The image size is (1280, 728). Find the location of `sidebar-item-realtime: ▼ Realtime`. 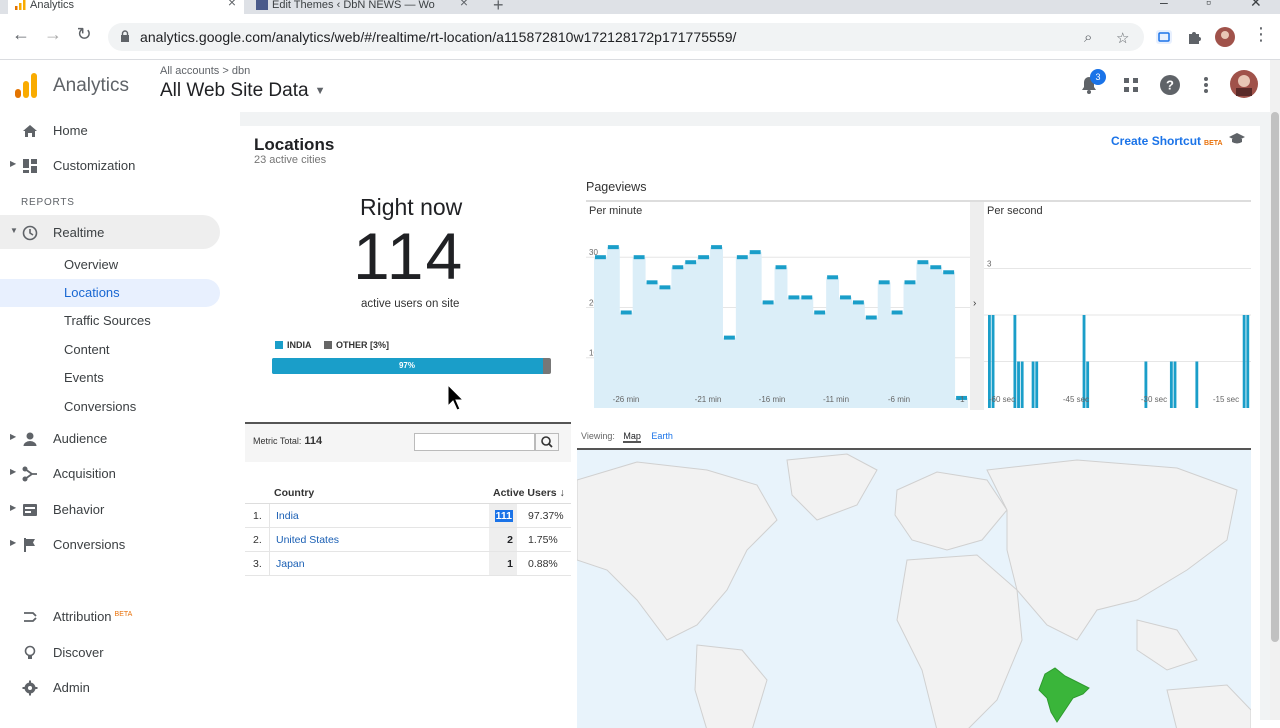

sidebar-item-realtime: ▼ Realtime is located at coordinates (110, 232).